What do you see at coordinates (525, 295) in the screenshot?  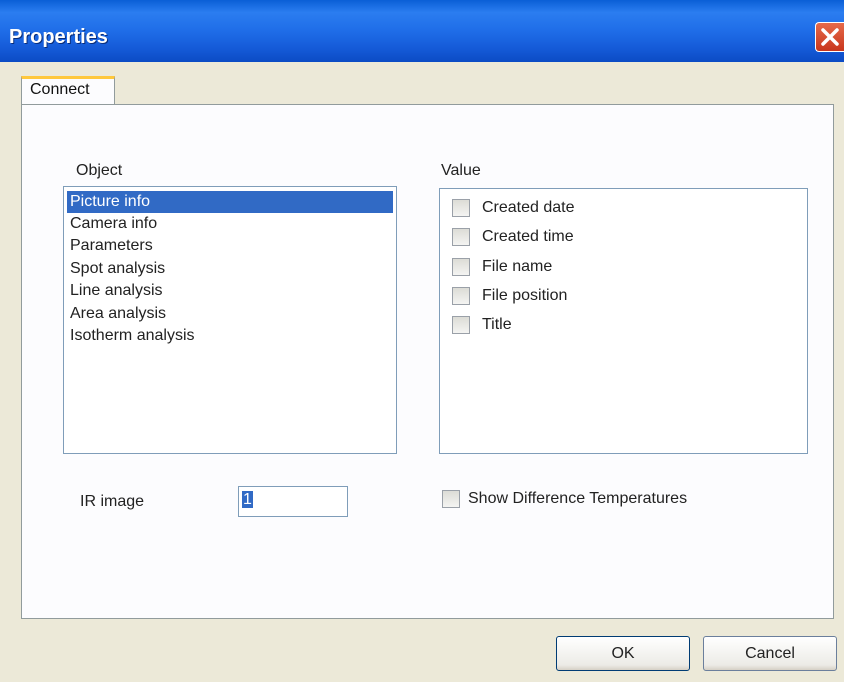 I see `checkbox-label: File position` at bounding box center [525, 295].